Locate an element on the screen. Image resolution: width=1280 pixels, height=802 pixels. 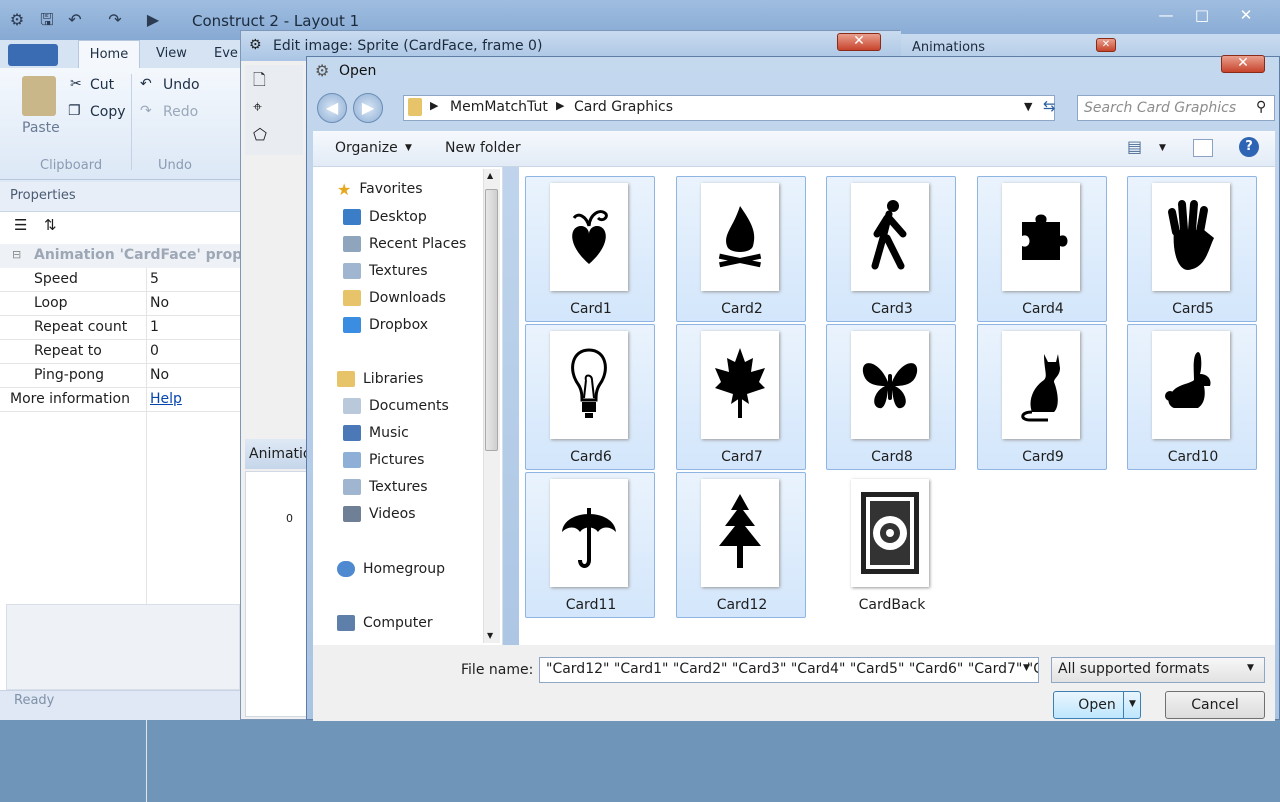
file-tile-card12: Card12 is located at coordinates (741, 545).